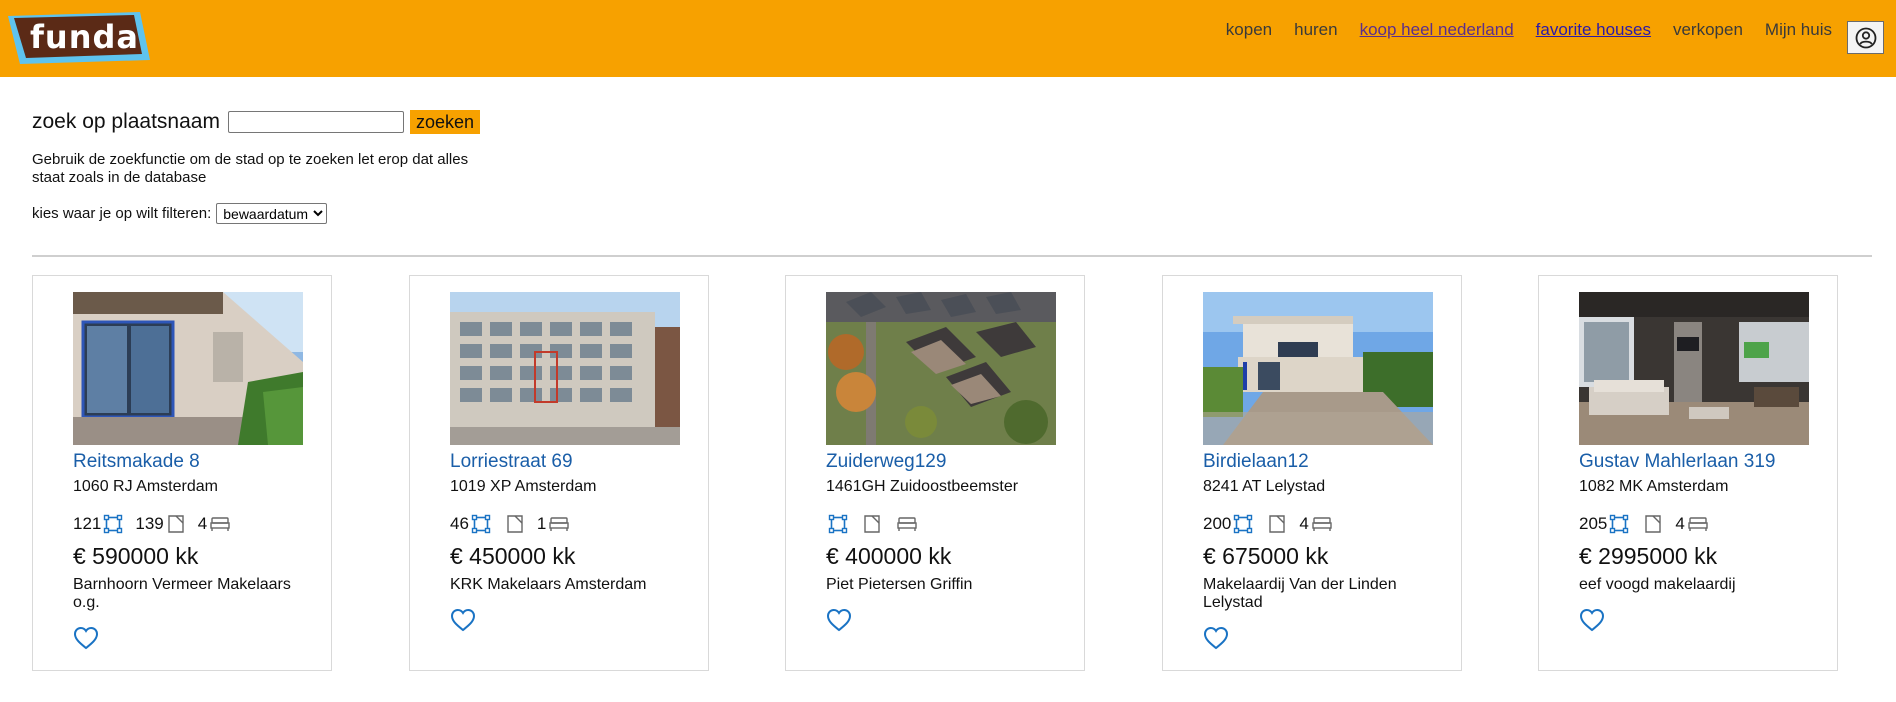 This screenshot has width=1896, height=702. I want to click on listing-specs: 205 4, so click(1650, 524).